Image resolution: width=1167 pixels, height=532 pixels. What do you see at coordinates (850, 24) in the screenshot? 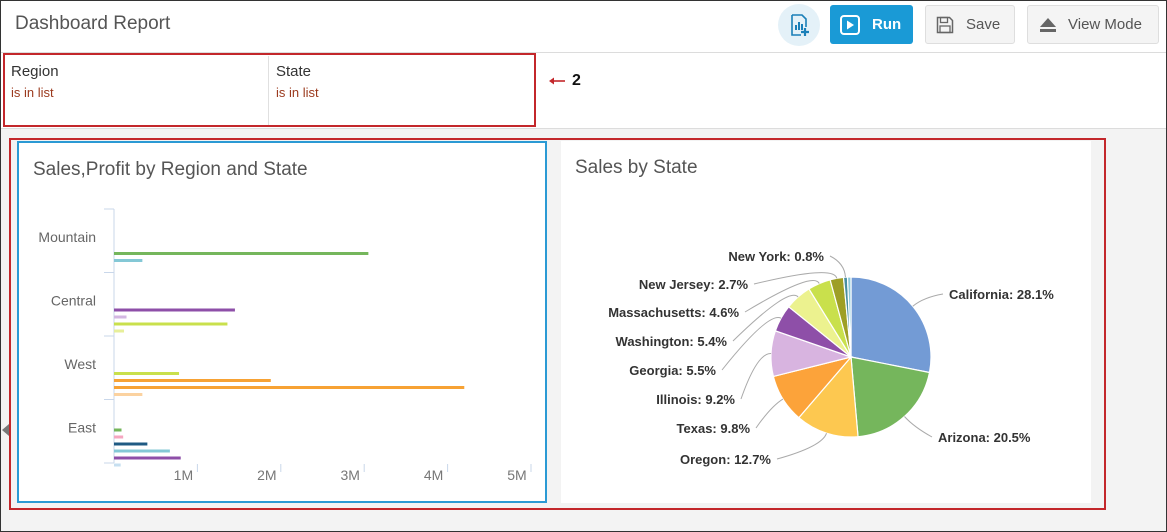
I see `play-icon` at bounding box center [850, 24].